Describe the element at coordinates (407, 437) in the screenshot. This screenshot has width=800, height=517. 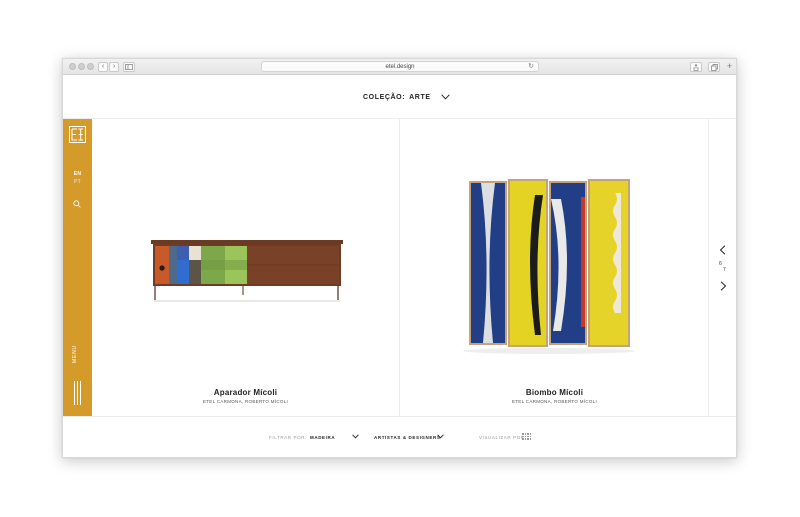
I see `filter-artists-dropdown: ARTISTAS & DESIGNERS` at that location.